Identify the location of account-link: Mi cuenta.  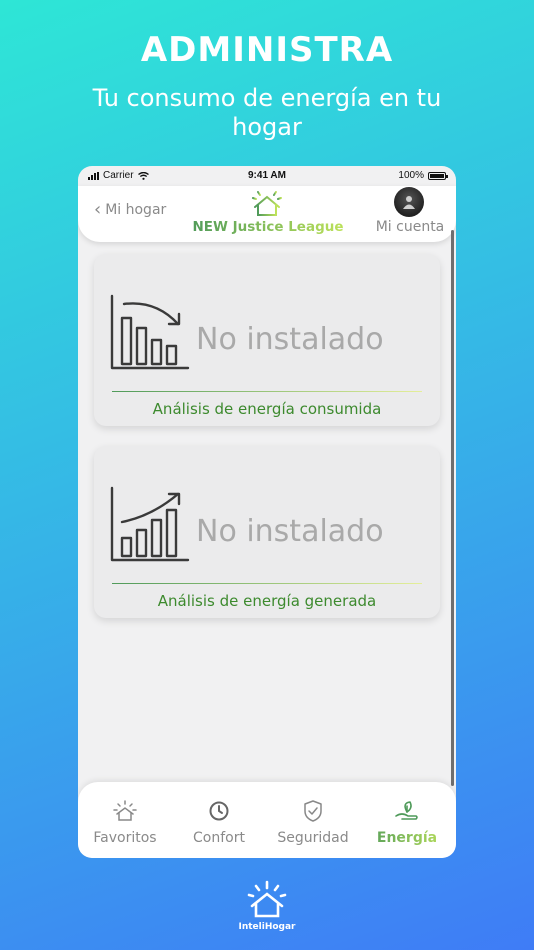
(410, 227).